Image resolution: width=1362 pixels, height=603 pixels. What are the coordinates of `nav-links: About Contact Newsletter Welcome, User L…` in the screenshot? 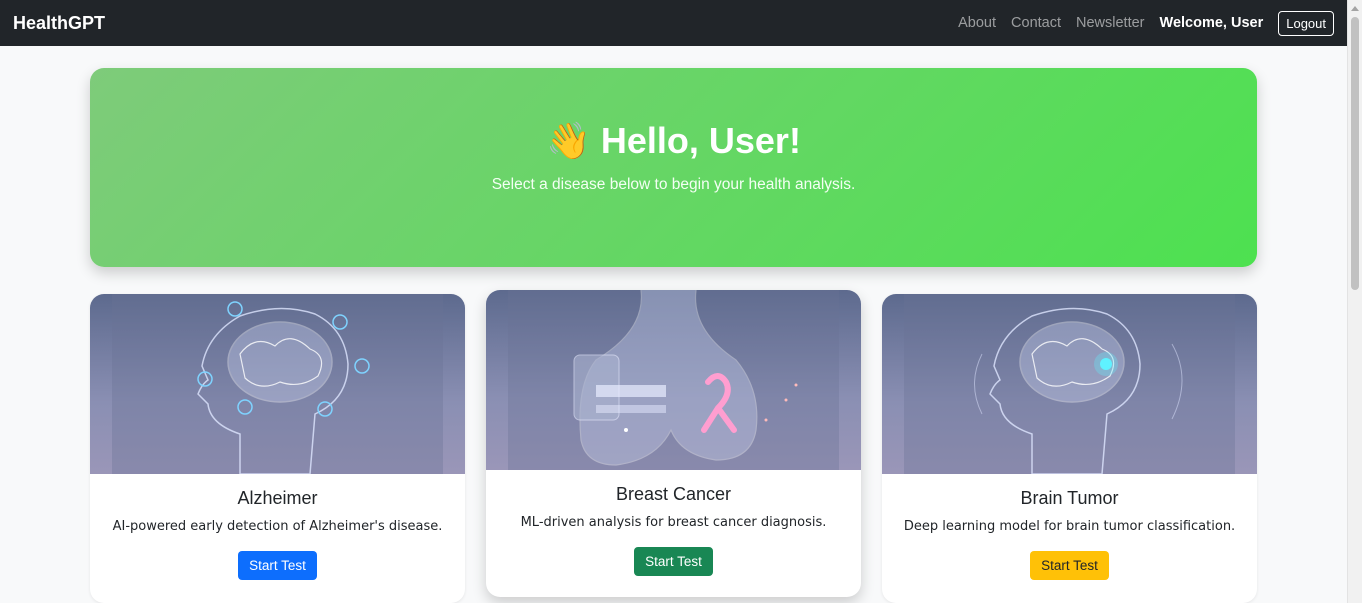 It's located at (1146, 23).